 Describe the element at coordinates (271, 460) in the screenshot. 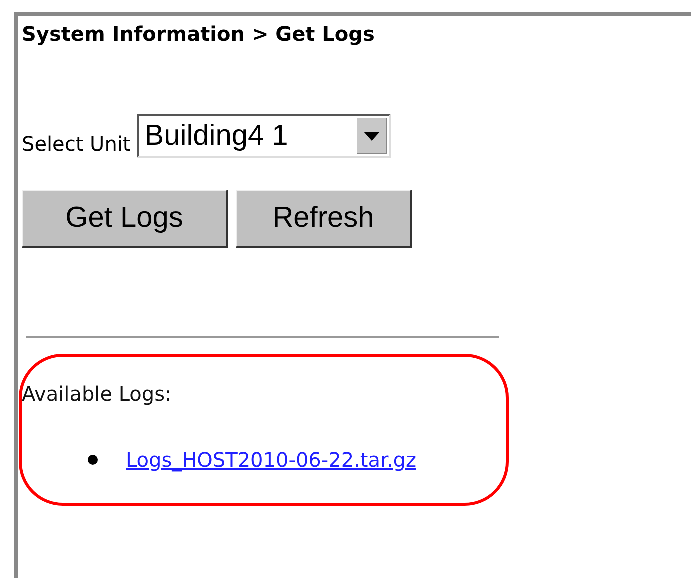

I see `log-file-link: Logs_HOST2010-06-22.tar.gz` at that location.